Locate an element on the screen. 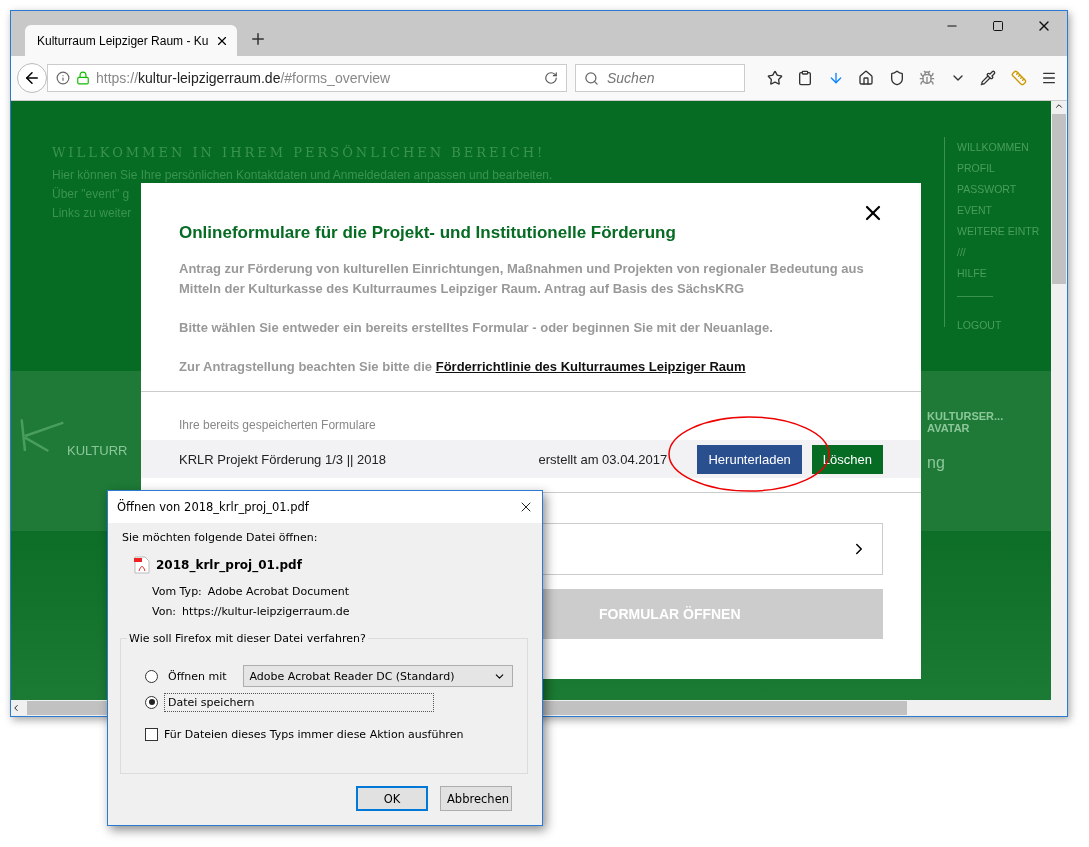  side-text: AVATAR is located at coordinates (949, 428).